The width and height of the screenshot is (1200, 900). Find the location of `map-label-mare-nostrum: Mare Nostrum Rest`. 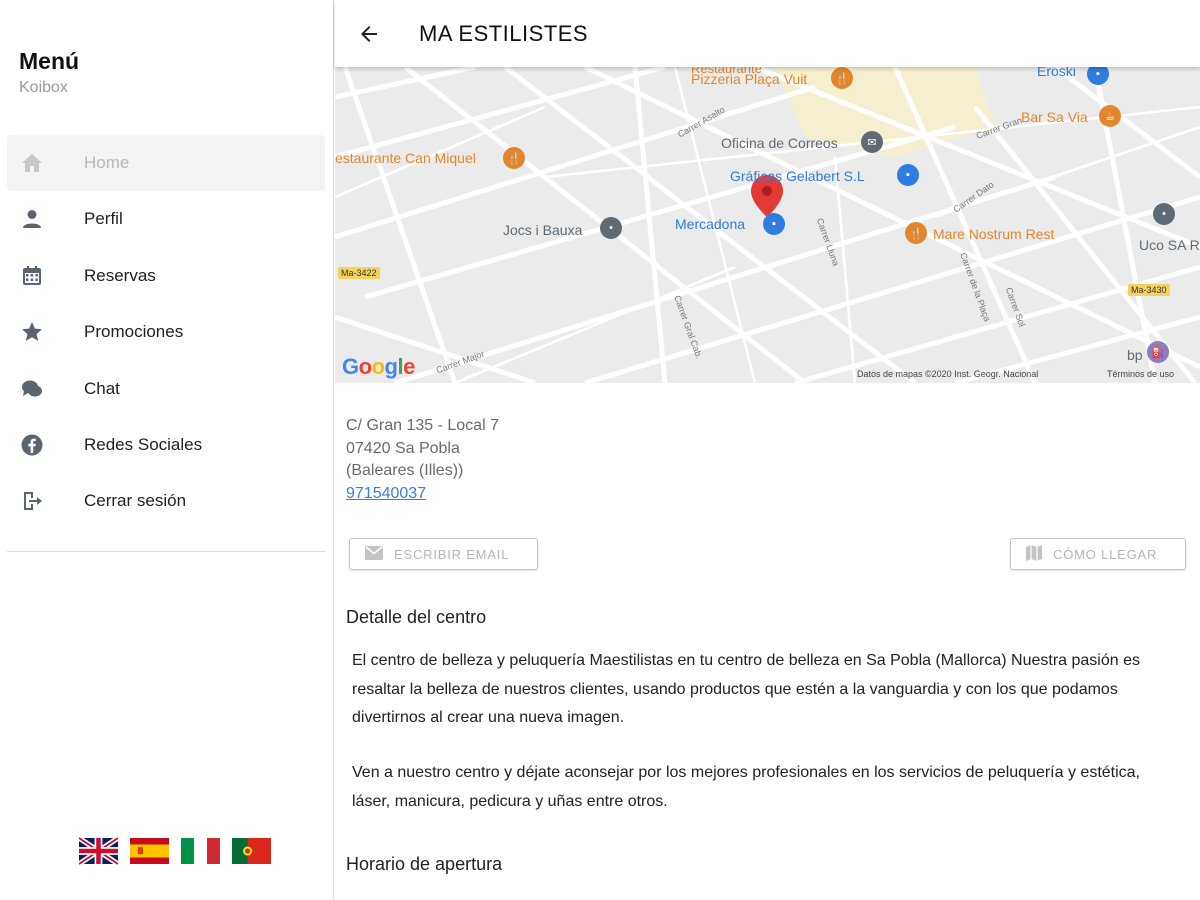

map-label-mare-nostrum: Mare Nostrum Rest is located at coordinates (994, 234).